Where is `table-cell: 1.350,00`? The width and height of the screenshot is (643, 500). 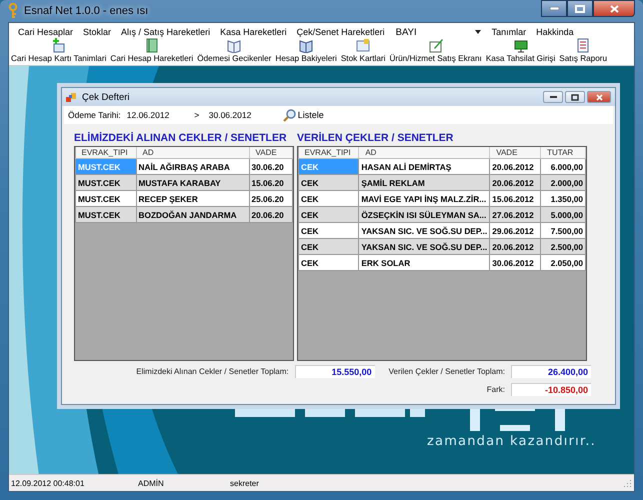 table-cell: 1.350,00 is located at coordinates (563, 198).